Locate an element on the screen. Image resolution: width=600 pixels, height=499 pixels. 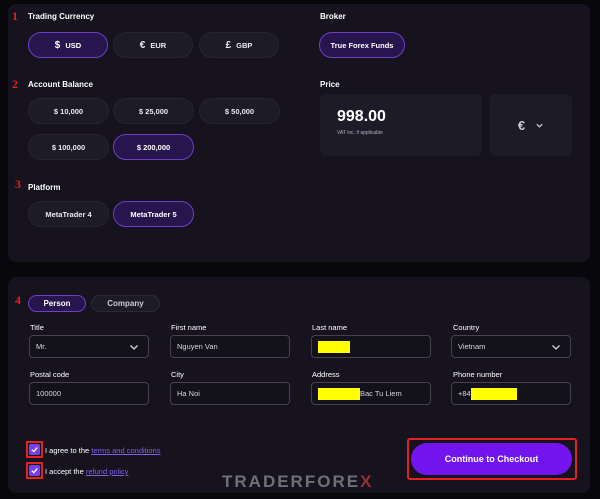
terms-checkbox-box is located at coordinates (34, 449).